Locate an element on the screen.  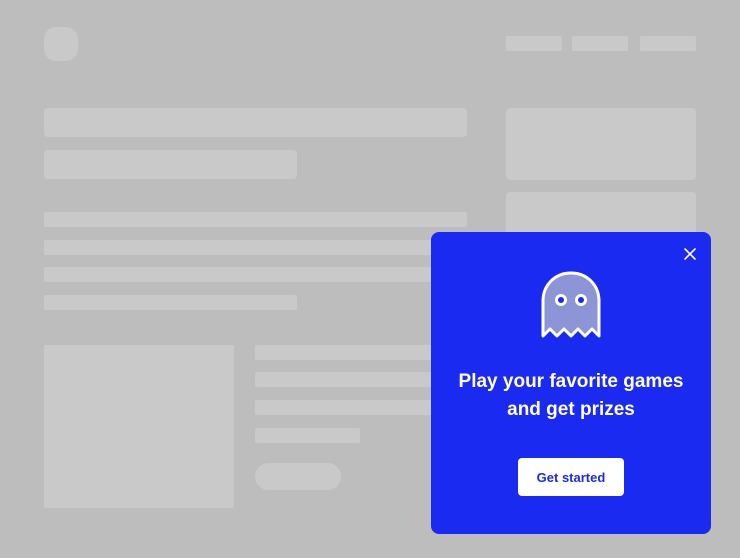
get-started-button: Get started is located at coordinates (571, 477).